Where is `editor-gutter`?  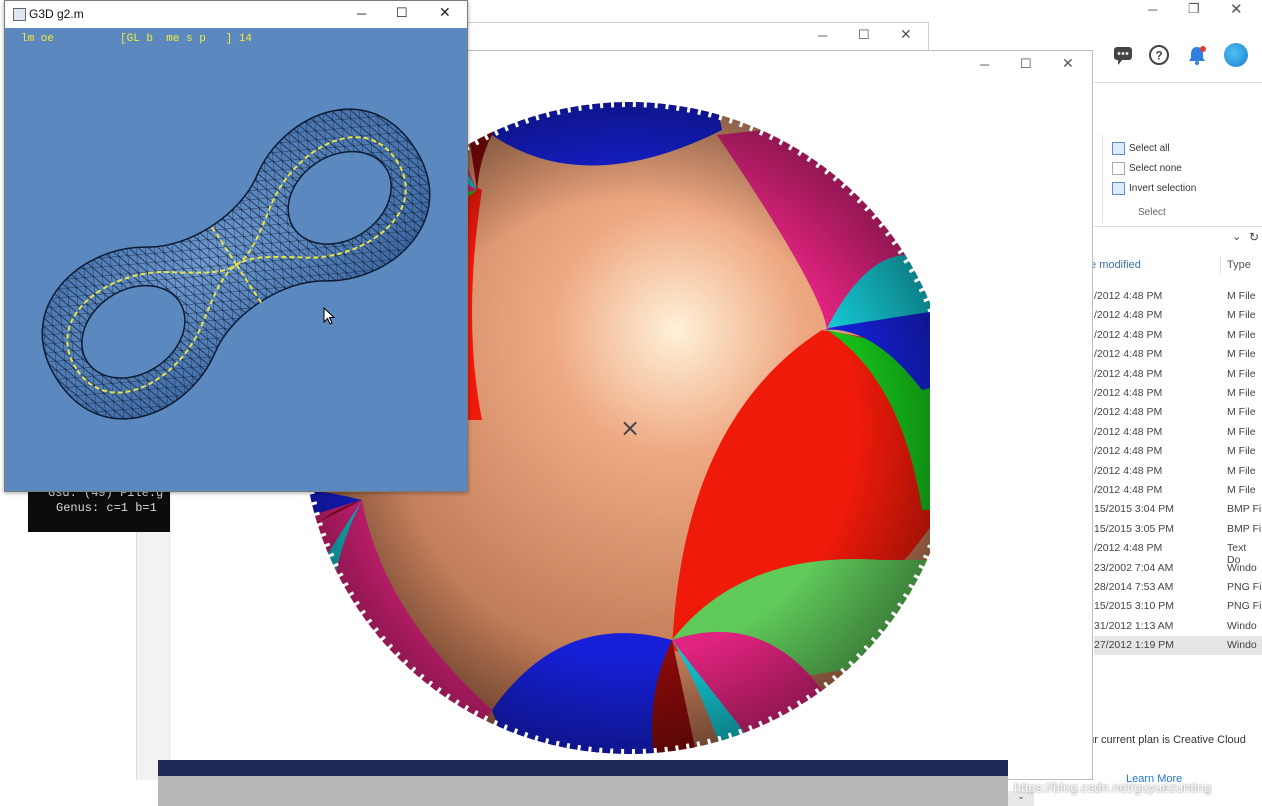
editor-gutter is located at coordinates (153, 635).